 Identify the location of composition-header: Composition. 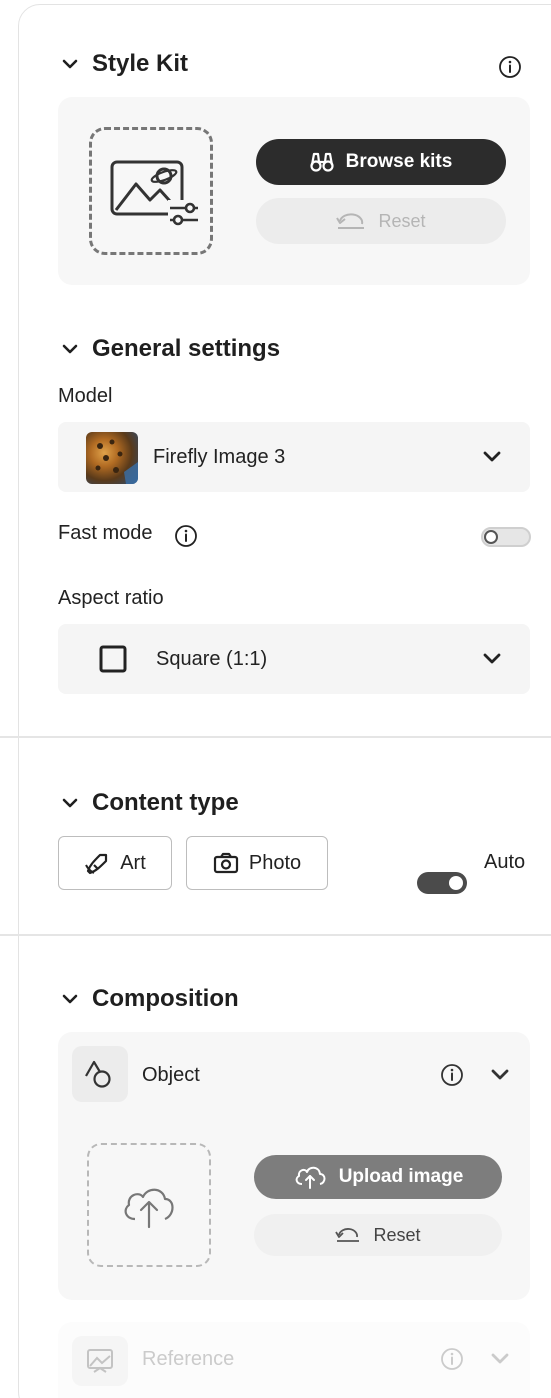
(150, 999).